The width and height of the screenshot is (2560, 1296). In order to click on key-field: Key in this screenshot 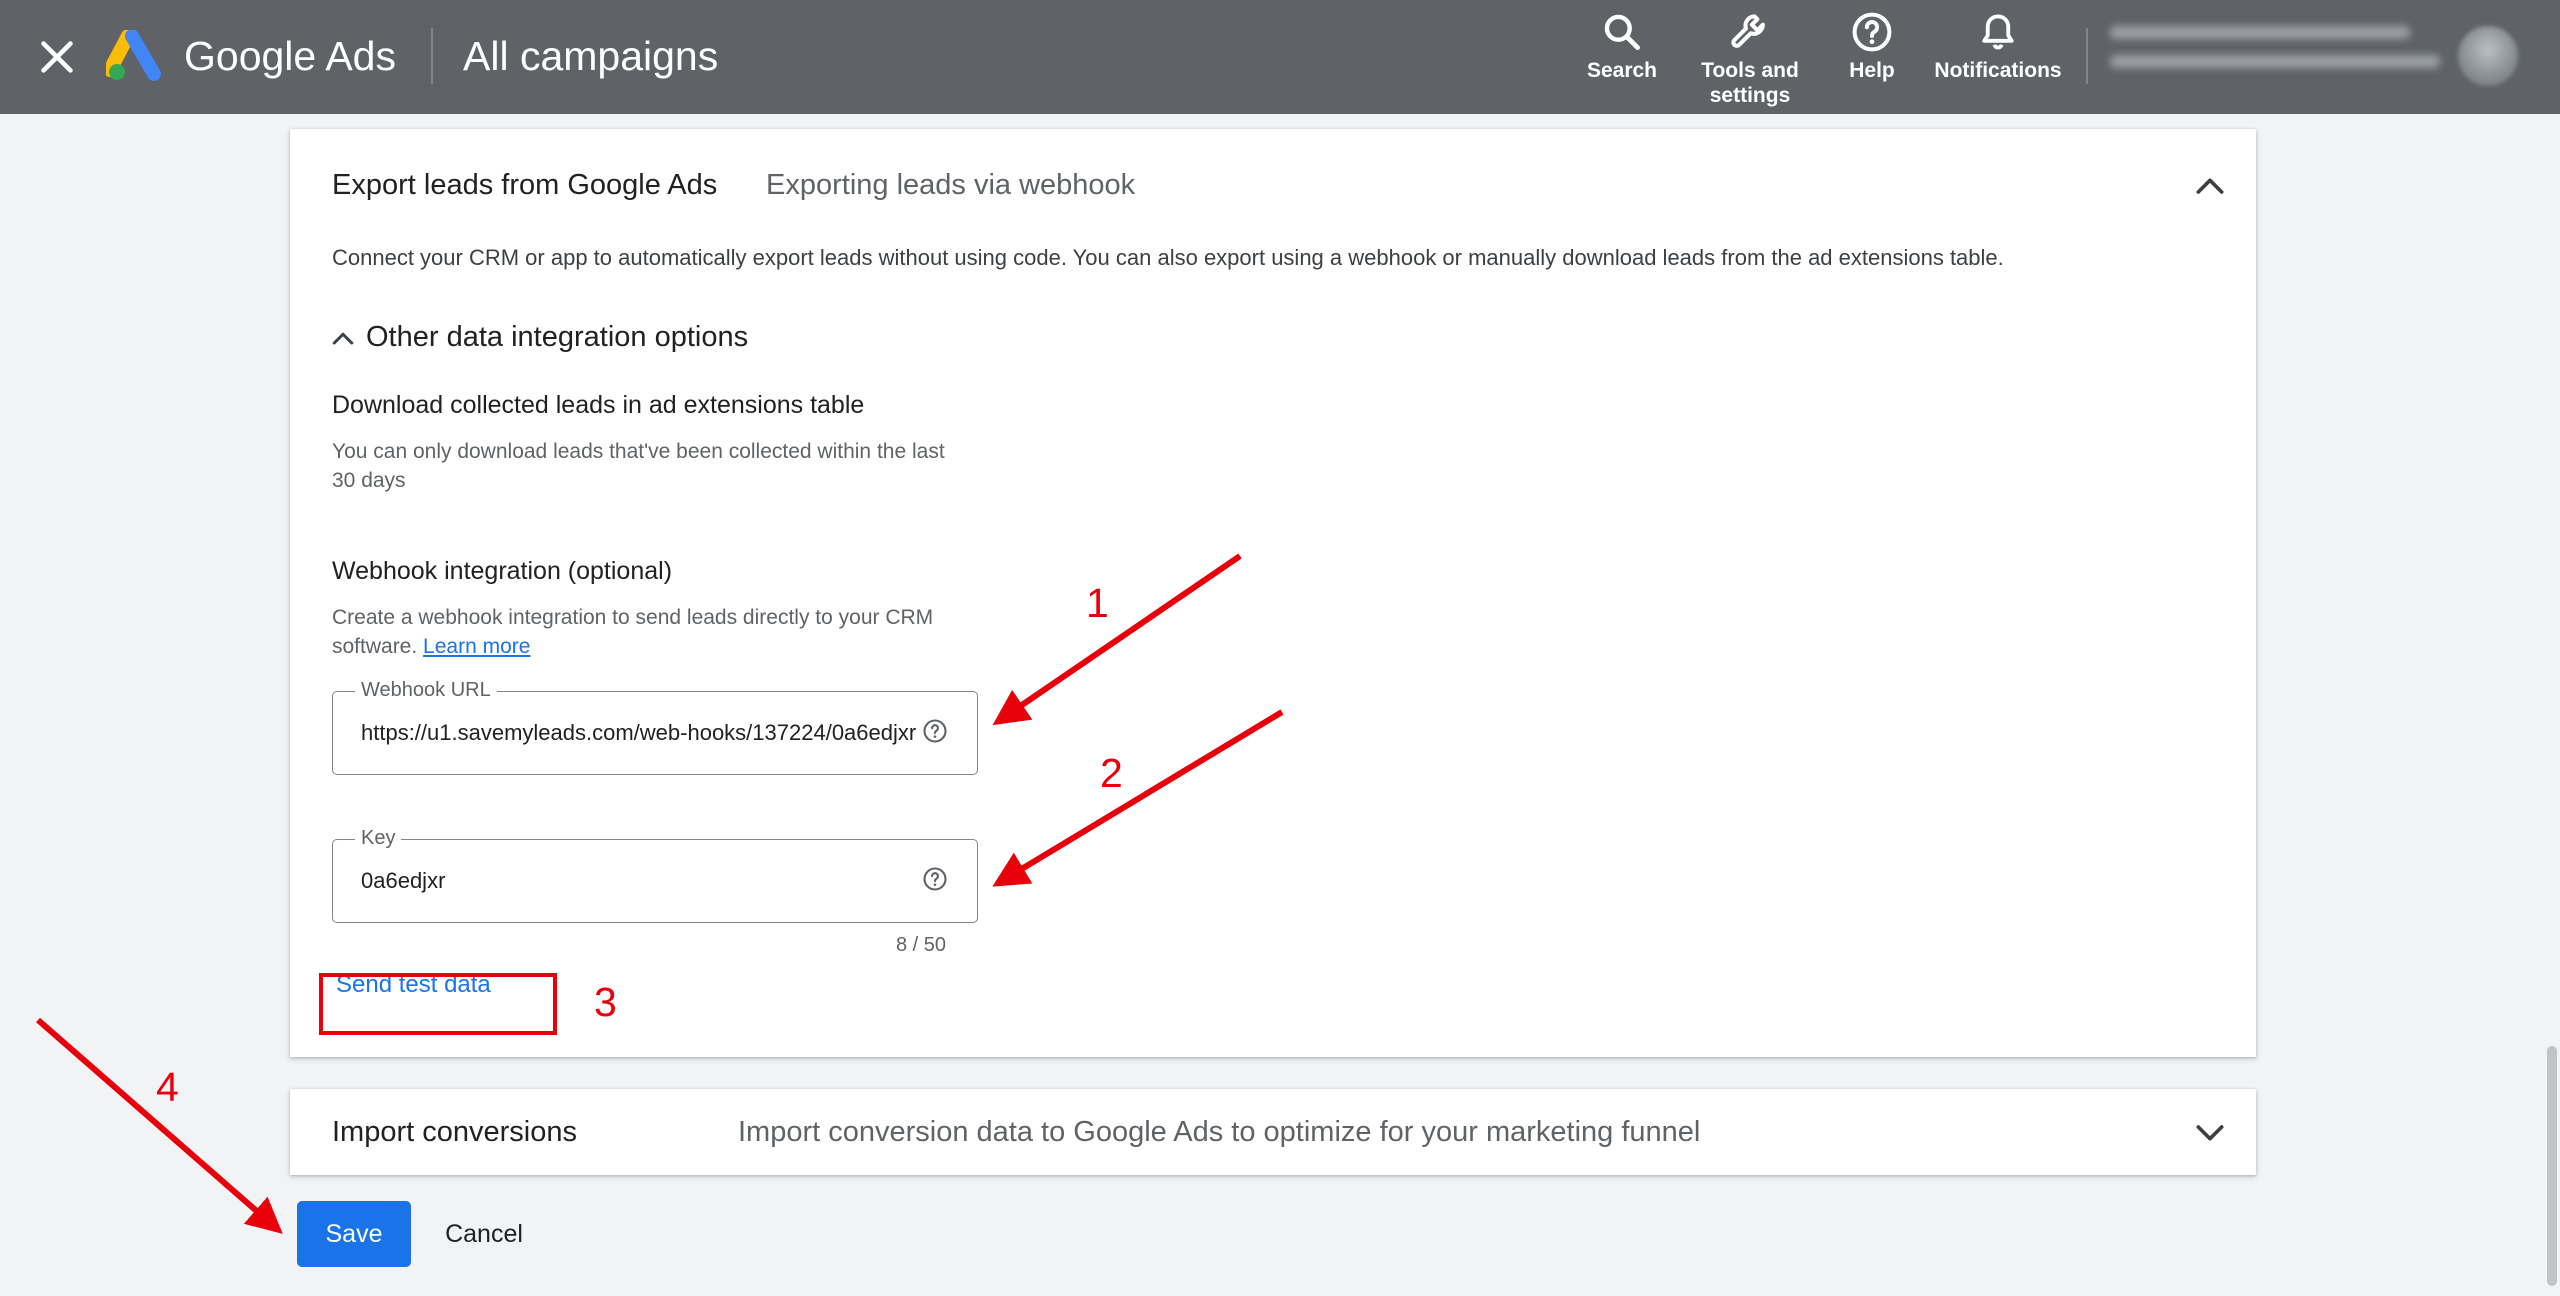, I will do `click(655, 873)`.